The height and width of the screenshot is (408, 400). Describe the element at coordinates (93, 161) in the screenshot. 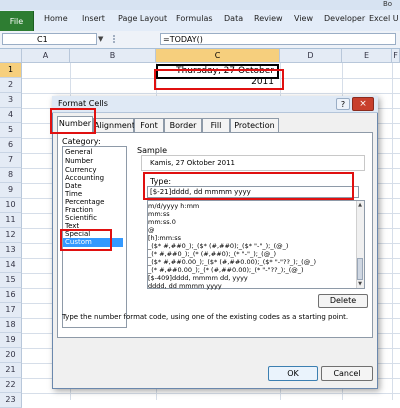

I see `category-number: Number` at that location.